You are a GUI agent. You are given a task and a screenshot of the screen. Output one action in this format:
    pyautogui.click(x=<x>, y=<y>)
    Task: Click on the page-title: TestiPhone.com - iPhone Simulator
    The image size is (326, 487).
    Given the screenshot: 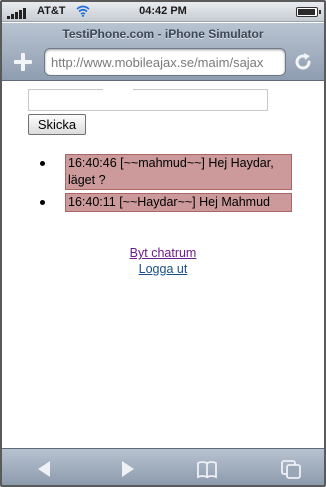 What is the action you would take?
    pyautogui.click(x=163, y=34)
    